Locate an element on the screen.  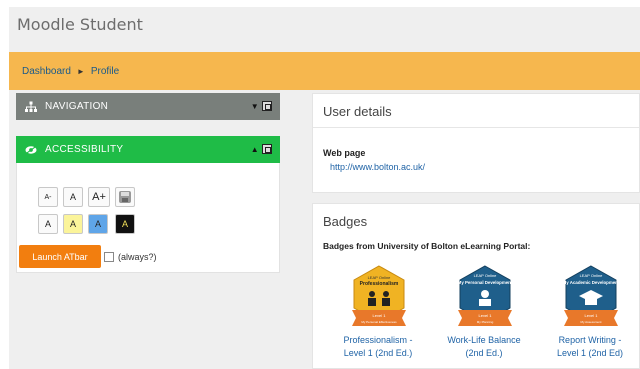
always-checkbox is located at coordinates (109, 257).